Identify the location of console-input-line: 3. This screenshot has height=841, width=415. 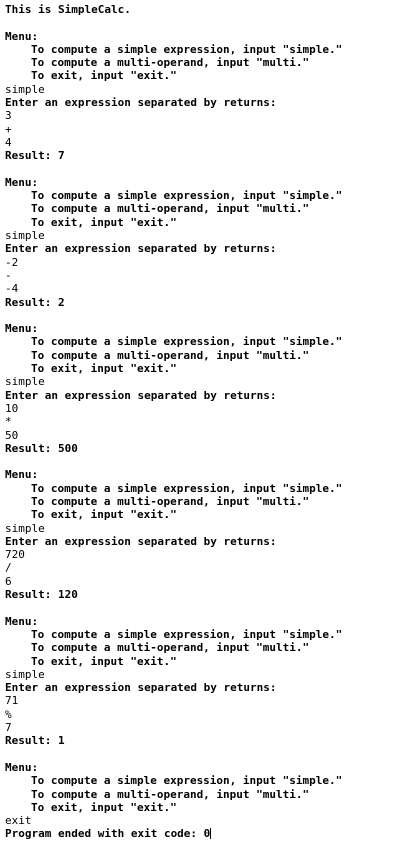
(8, 116).